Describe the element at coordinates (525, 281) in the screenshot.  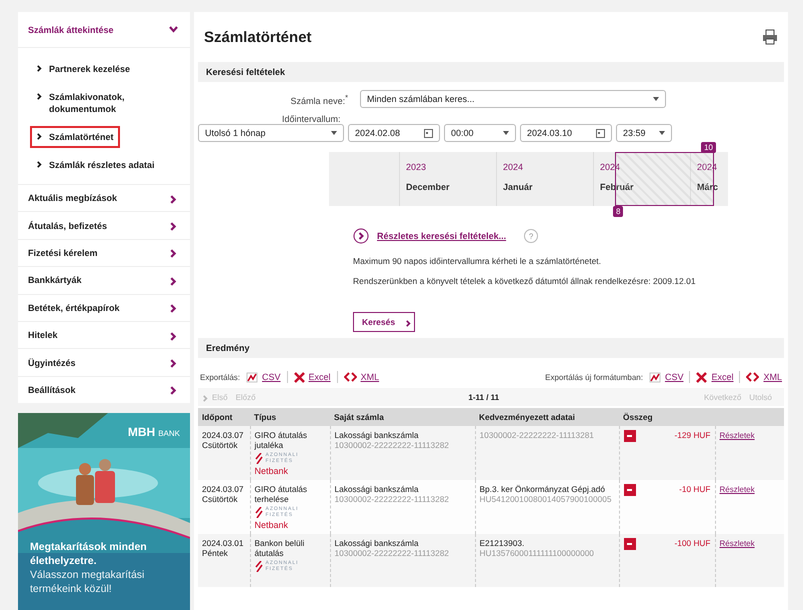
I see `info-text: Rendszerünkben a könyvelt tételek a következő dátumtól állnak rendelkezésre: 2009.12.01` at that location.